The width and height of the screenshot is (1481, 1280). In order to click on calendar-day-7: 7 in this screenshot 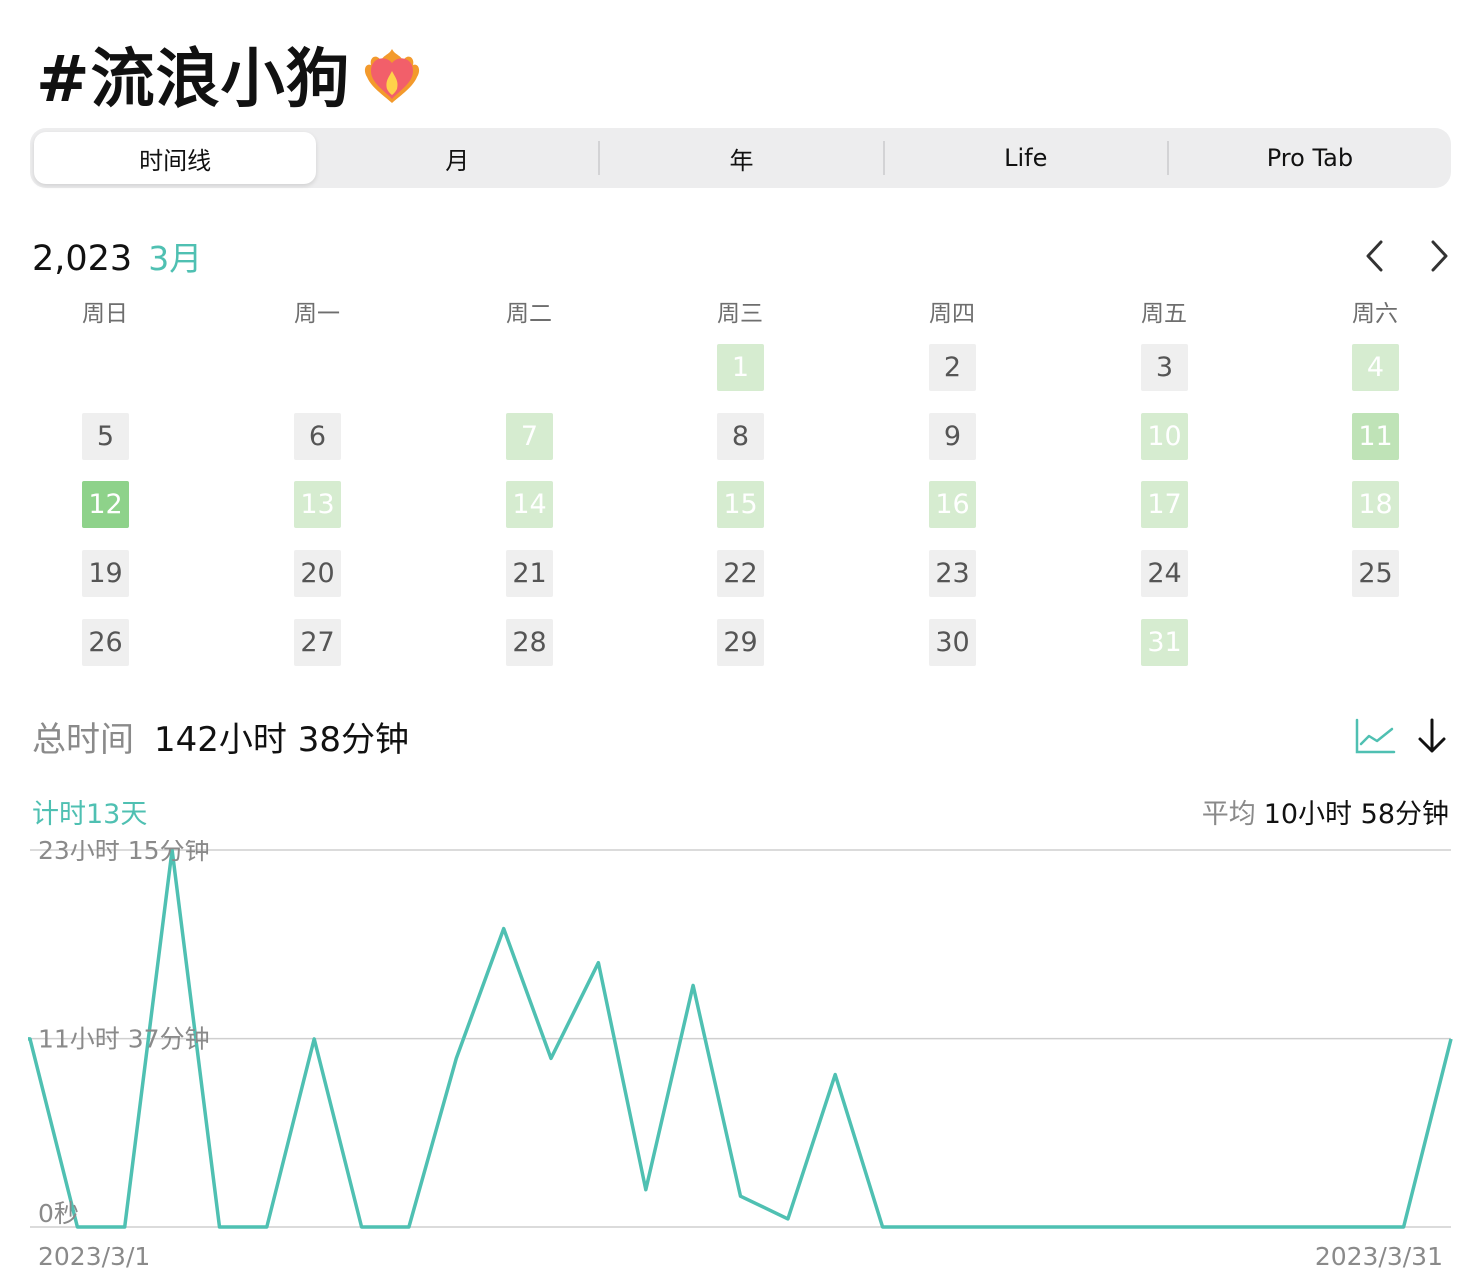, I will do `click(529, 436)`.